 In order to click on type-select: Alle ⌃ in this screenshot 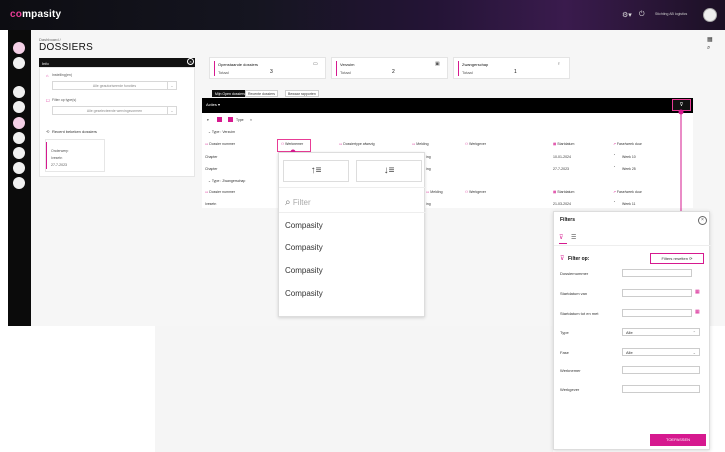, I will do `click(661, 332)`.